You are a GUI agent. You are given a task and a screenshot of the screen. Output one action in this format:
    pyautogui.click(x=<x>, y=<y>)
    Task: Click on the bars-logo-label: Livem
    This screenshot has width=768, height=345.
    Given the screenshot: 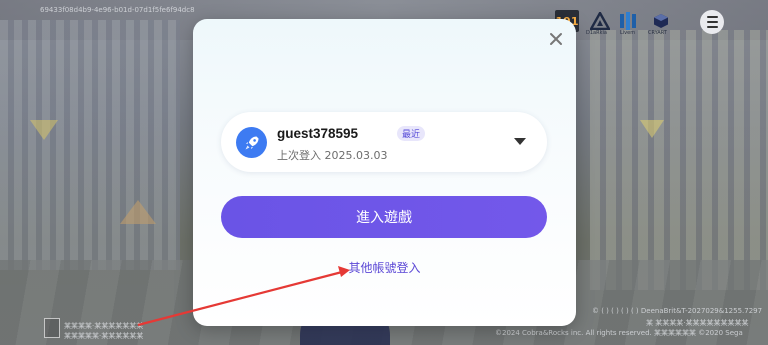 What is the action you would take?
    pyautogui.click(x=628, y=33)
    